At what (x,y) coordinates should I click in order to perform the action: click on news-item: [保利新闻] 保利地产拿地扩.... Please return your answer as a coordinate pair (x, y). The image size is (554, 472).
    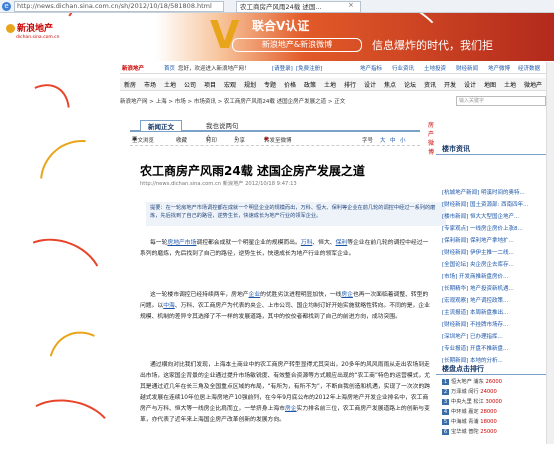
    Looking at the image, I should click on (498, 240).